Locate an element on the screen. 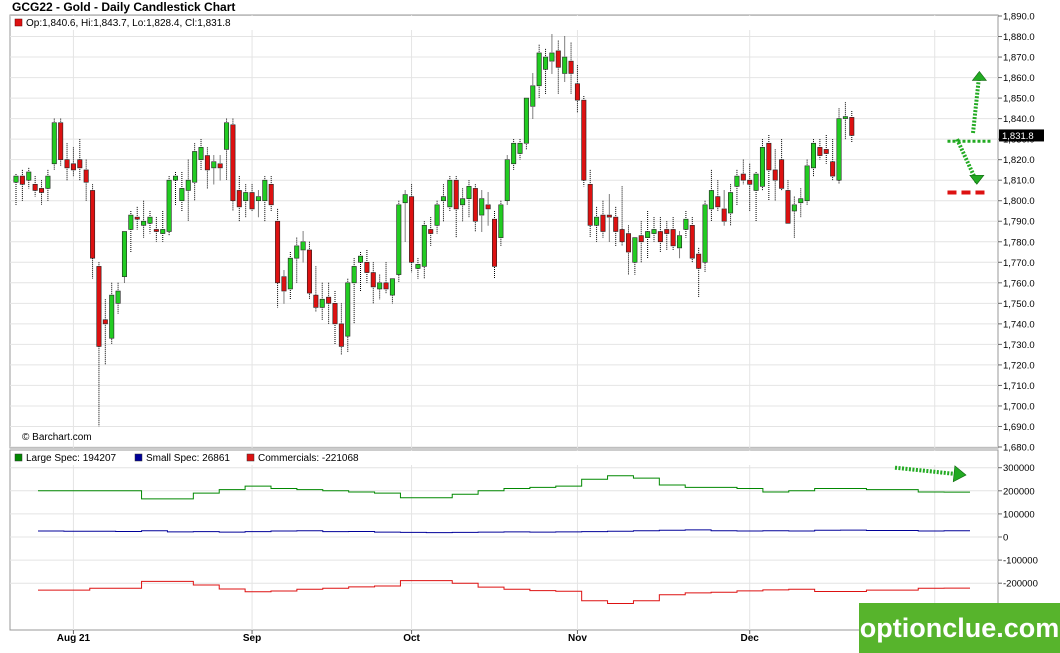 This screenshot has width=1060, height=653. legend-entry: Small Spec: 26861 is located at coordinates (188, 458).